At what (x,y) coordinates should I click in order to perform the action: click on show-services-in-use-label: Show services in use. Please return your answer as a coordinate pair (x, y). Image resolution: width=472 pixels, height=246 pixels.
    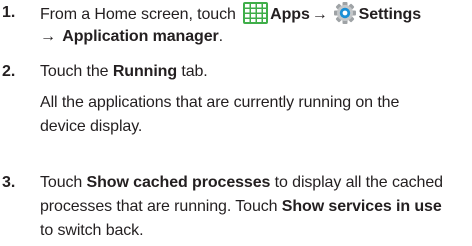
    Looking at the image, I should click on (361, 206).